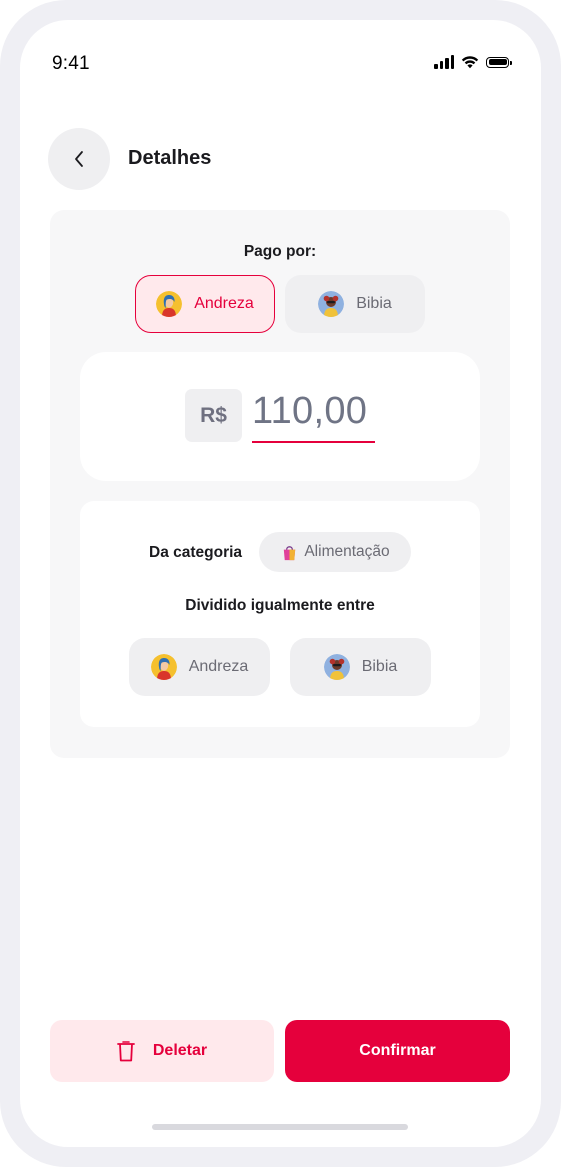 The height and width of the screenshot is (1167, 561). I want to click on status-icons, so click(473, 62).